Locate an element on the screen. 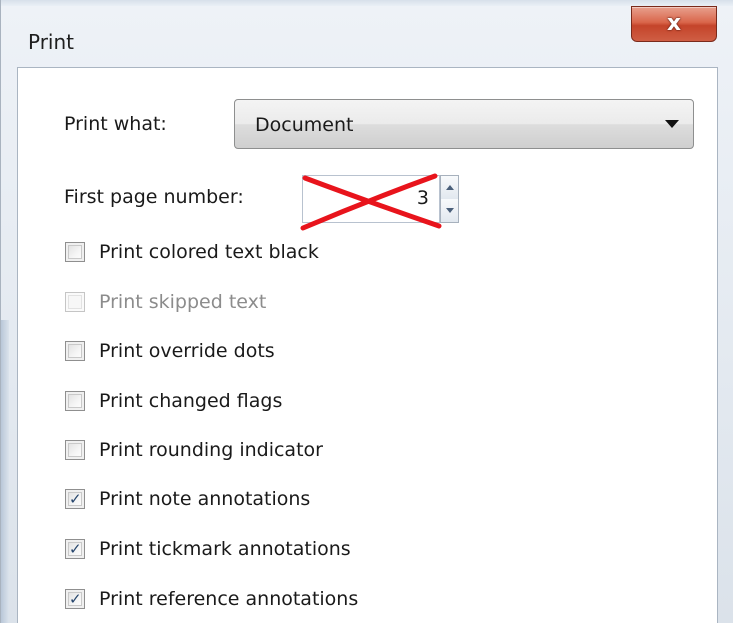 This screenshot has height=623, width=733. option-print-colored-text-black: Print colored text black is located at coordinates (192, 252).